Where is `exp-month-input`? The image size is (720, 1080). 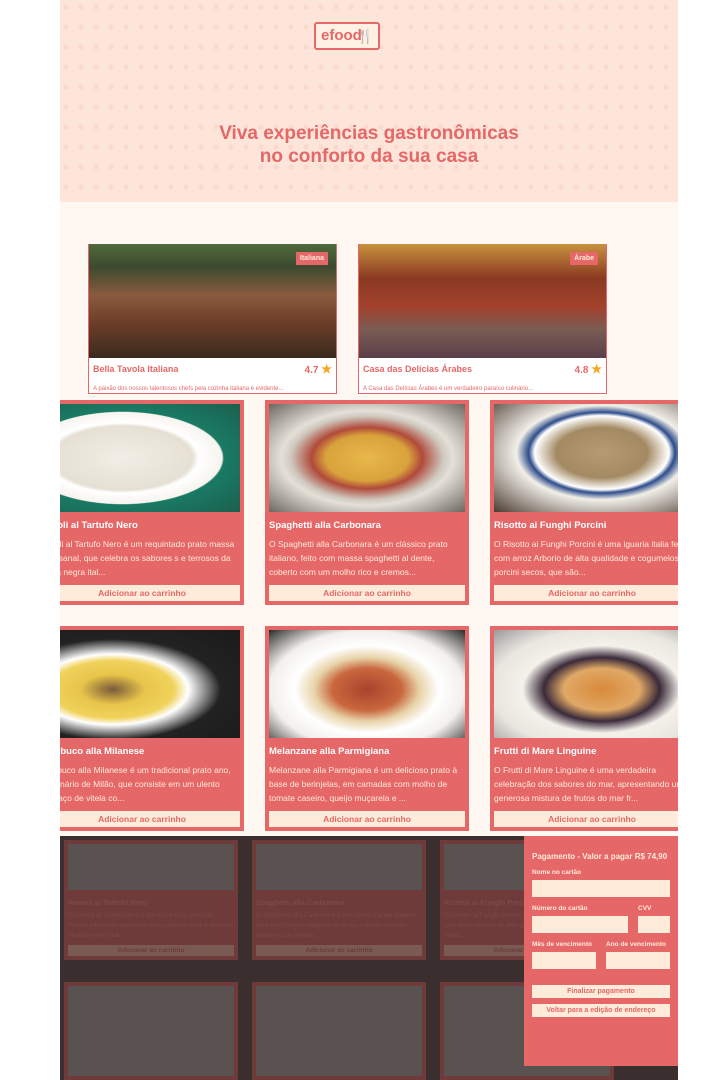
exp-month-input is located at coordinates (564, 960).